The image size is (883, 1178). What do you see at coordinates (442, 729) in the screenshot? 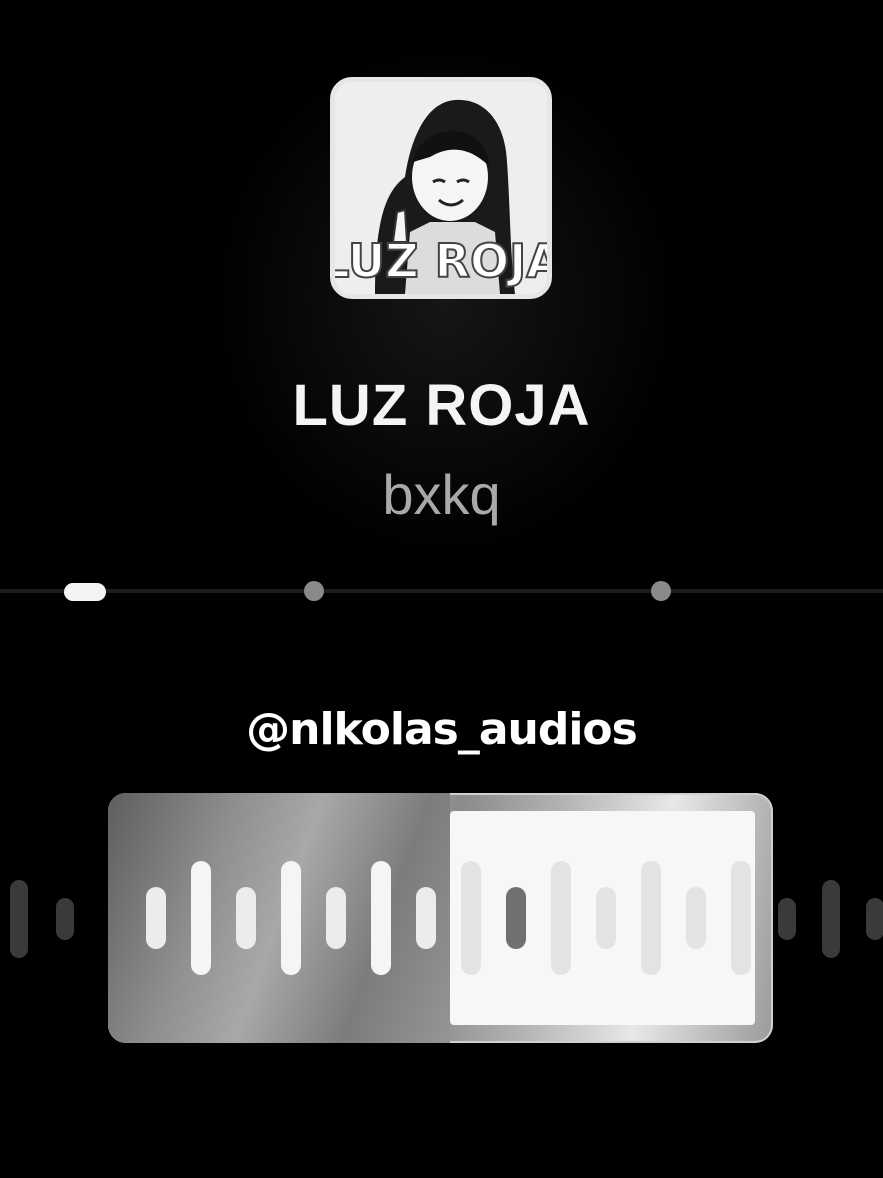
I see `watermark-handle: @nlkolas_audios` at bounding box center [442, 729].